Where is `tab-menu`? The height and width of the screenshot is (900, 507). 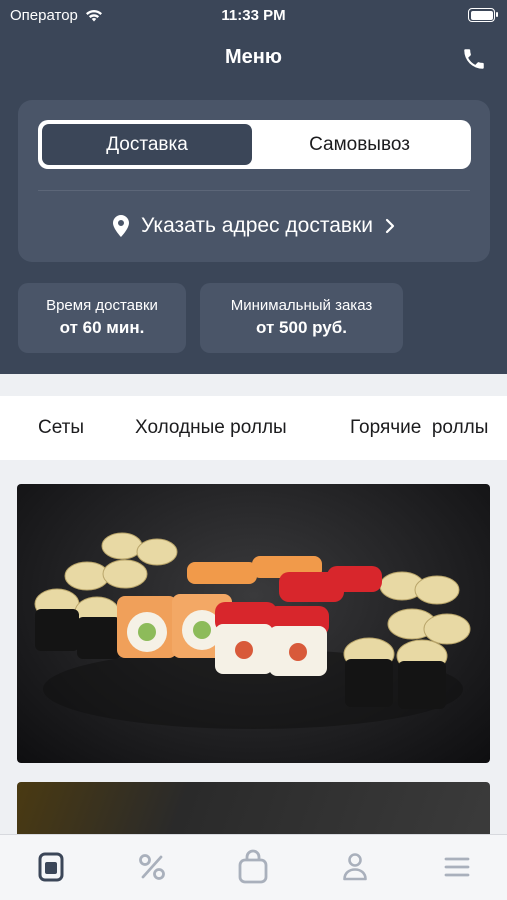 tab-menu is located at coordinates (51, 867).